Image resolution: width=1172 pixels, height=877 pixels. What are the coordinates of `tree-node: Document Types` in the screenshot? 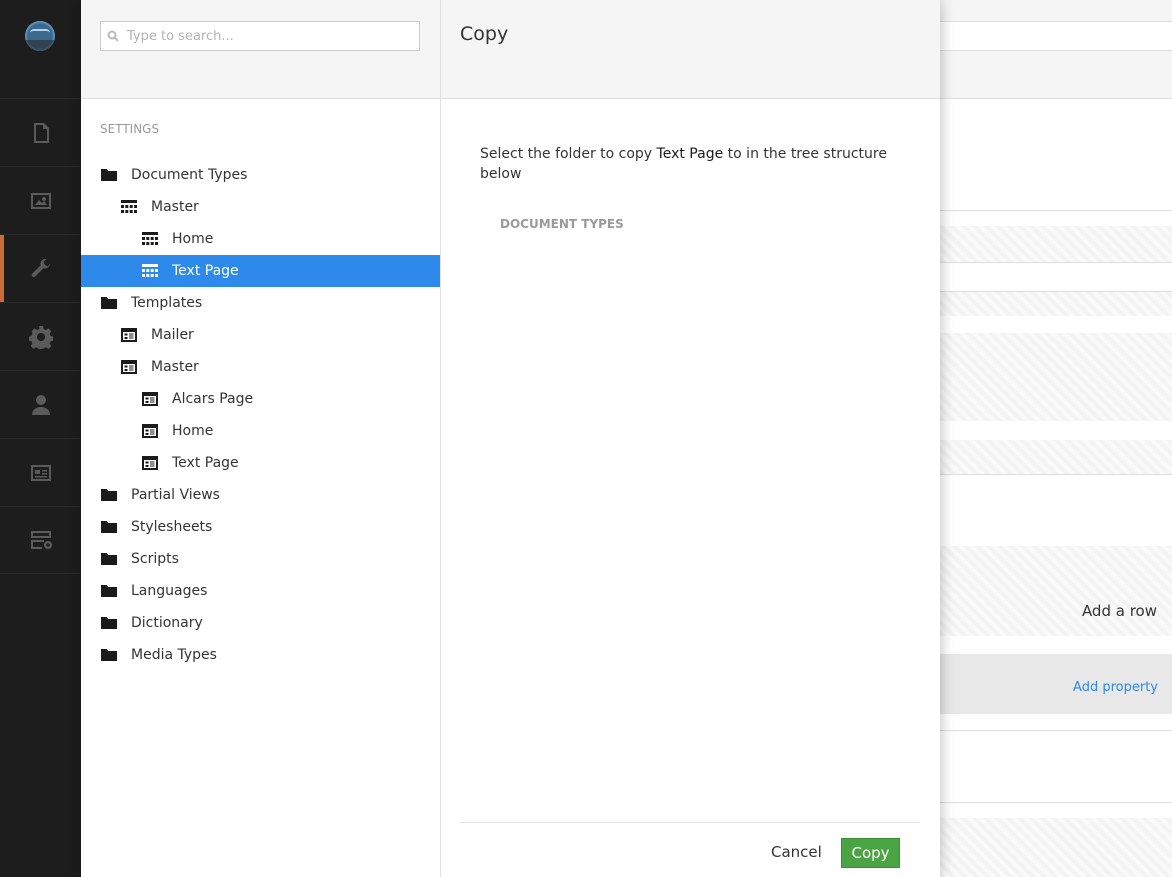 It's located at (260, 175).